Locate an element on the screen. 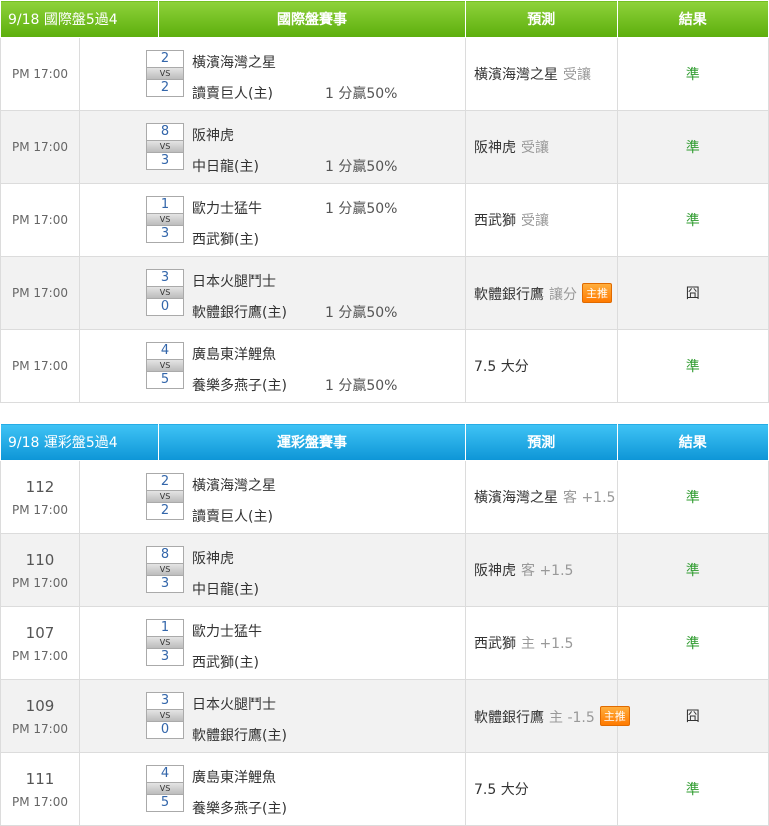 The height and width of the screenshot is (826, 769). result-column-header: 結果 is located at coordinates (692, 442).